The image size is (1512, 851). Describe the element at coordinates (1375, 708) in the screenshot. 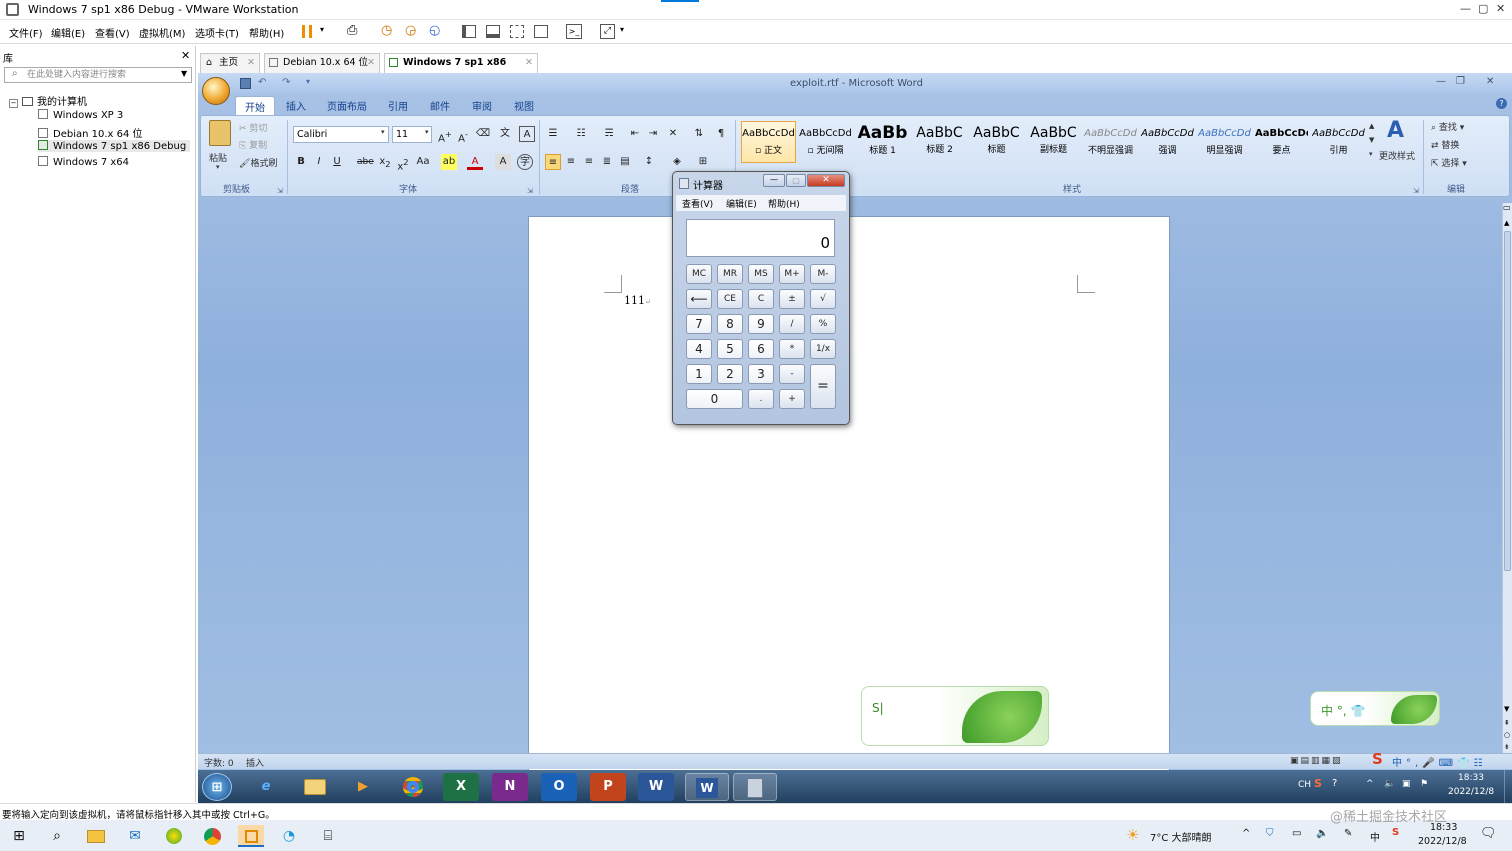

I see `ime-status-bar: 中 °, 👕` at that location.